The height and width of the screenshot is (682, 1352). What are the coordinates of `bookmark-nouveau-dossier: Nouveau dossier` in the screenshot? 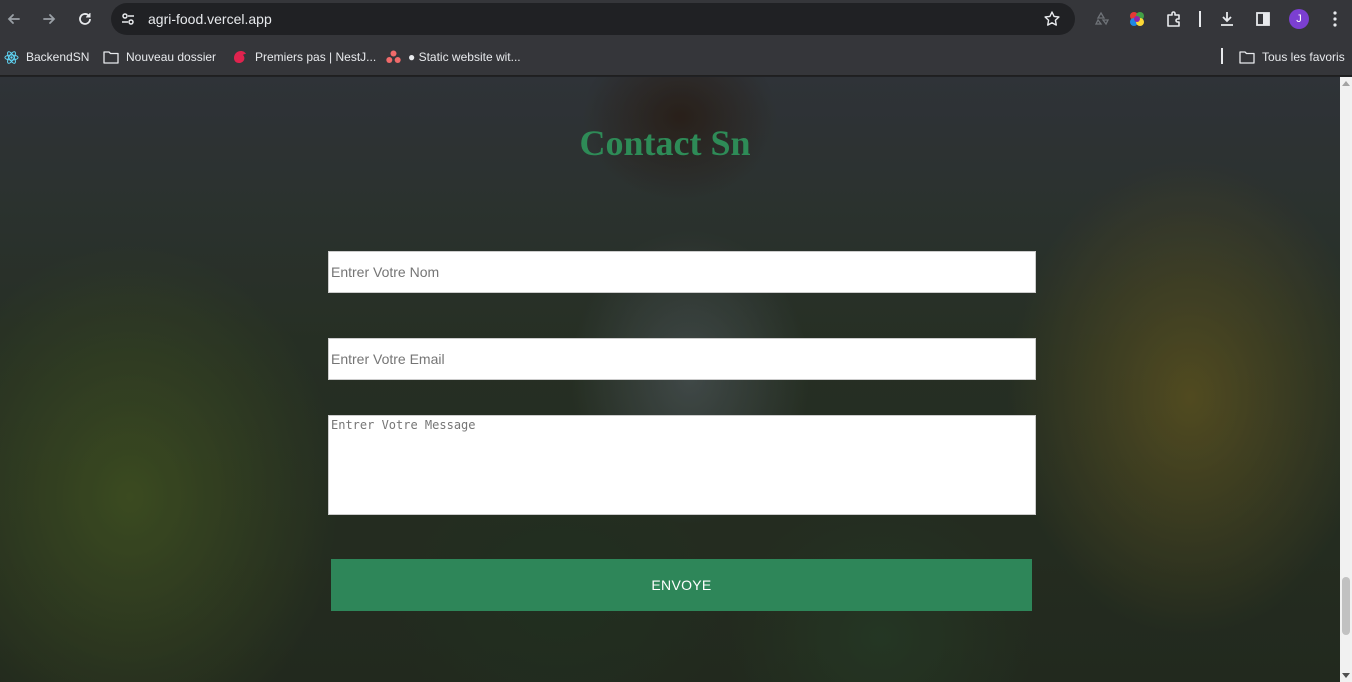 It's located at (159, 57).